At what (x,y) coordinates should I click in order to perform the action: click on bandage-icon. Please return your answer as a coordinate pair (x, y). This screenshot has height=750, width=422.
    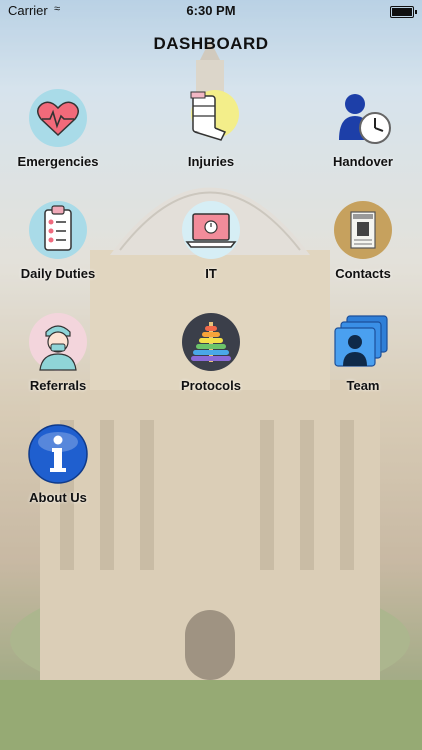
    Looking at the image, I should click on (211, 118).